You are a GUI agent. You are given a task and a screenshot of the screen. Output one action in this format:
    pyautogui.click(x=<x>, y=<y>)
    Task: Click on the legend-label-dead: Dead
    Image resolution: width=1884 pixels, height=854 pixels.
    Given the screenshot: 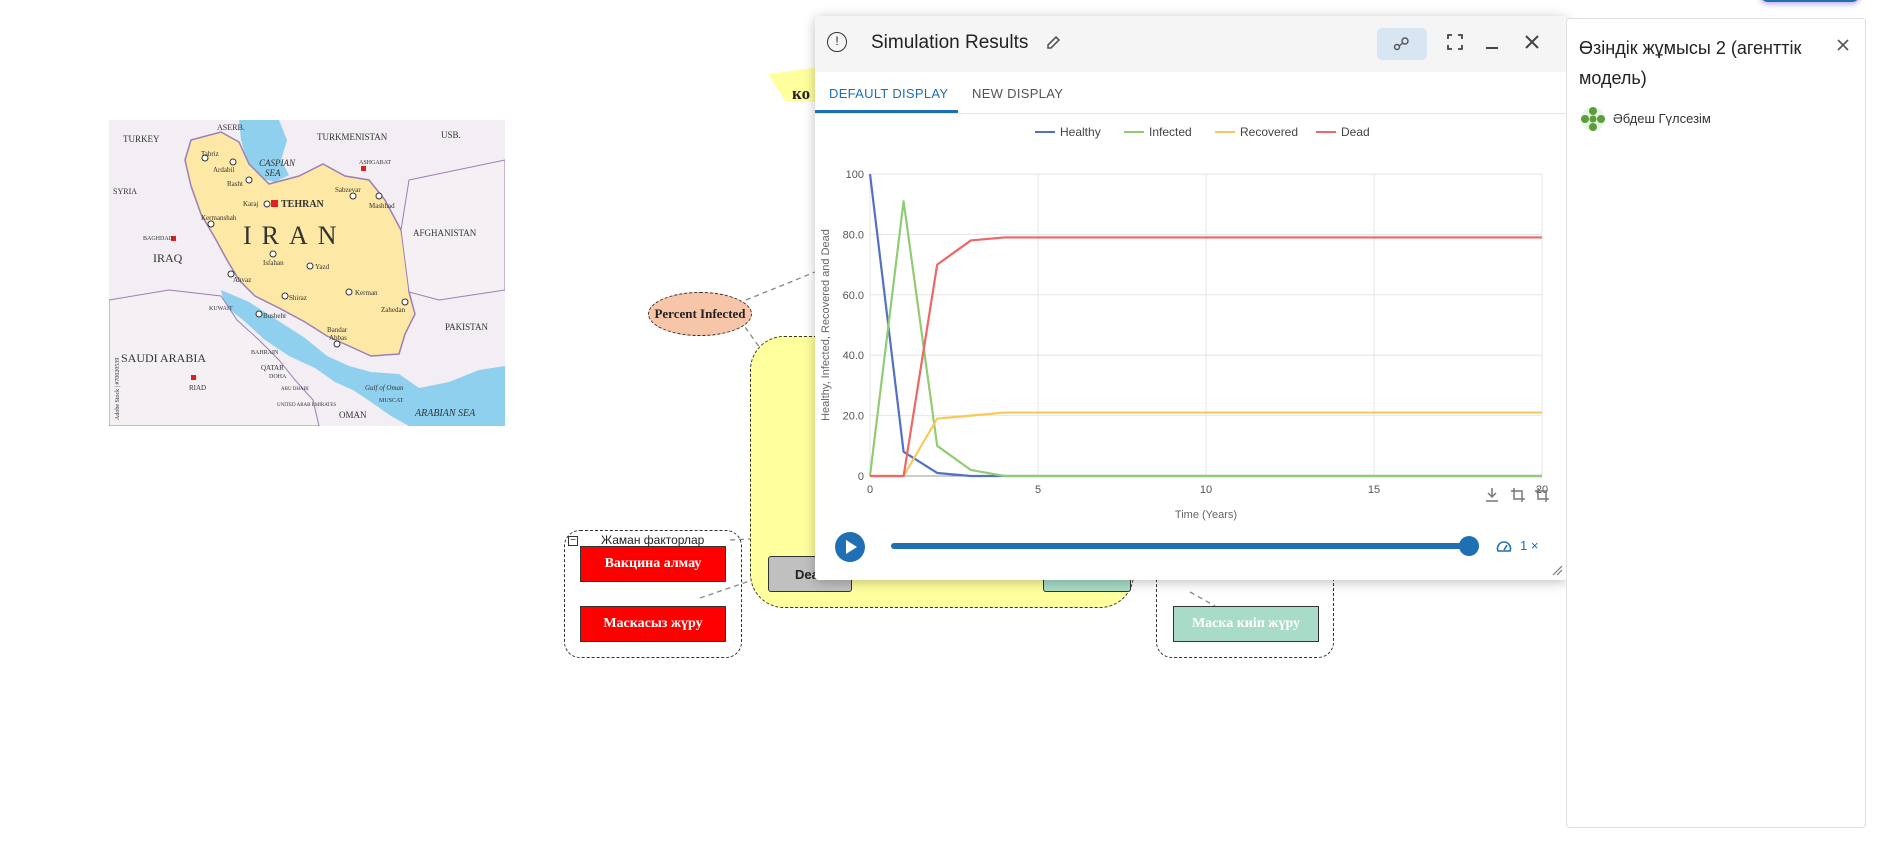 What is the action you would take?
    pyautogui.click(x=1355, y=132)
    